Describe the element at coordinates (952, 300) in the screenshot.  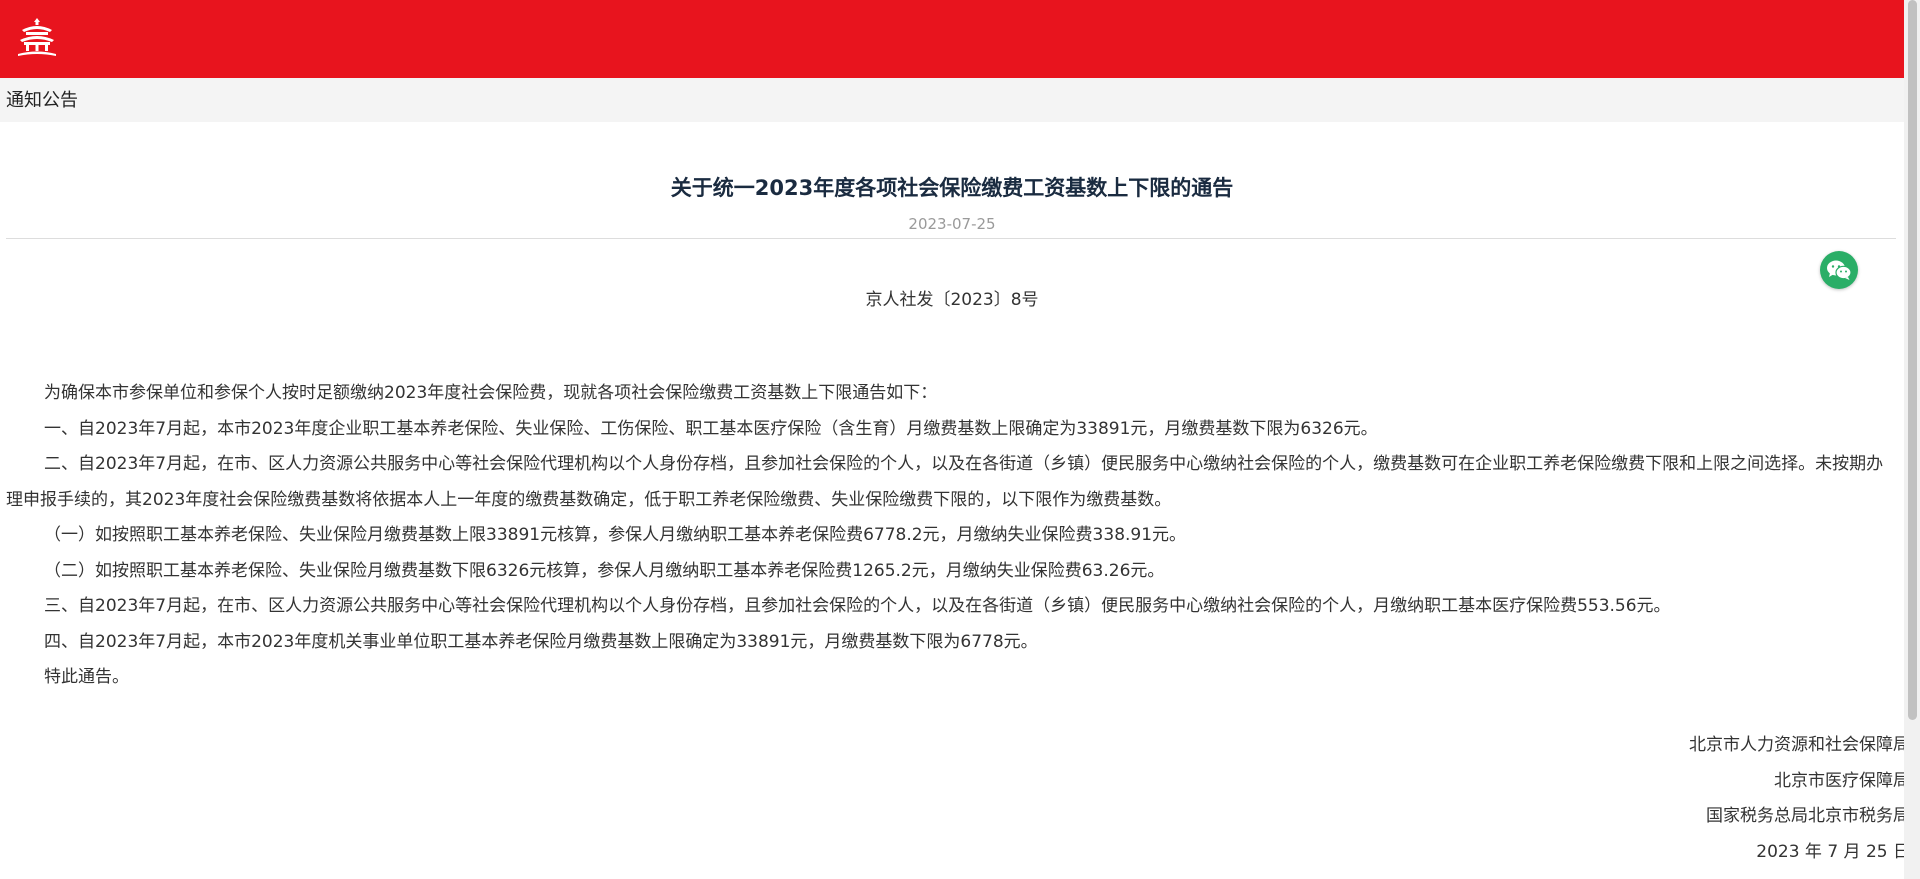
I see `document-number: 京人社发〔2023〕8号` at that location.